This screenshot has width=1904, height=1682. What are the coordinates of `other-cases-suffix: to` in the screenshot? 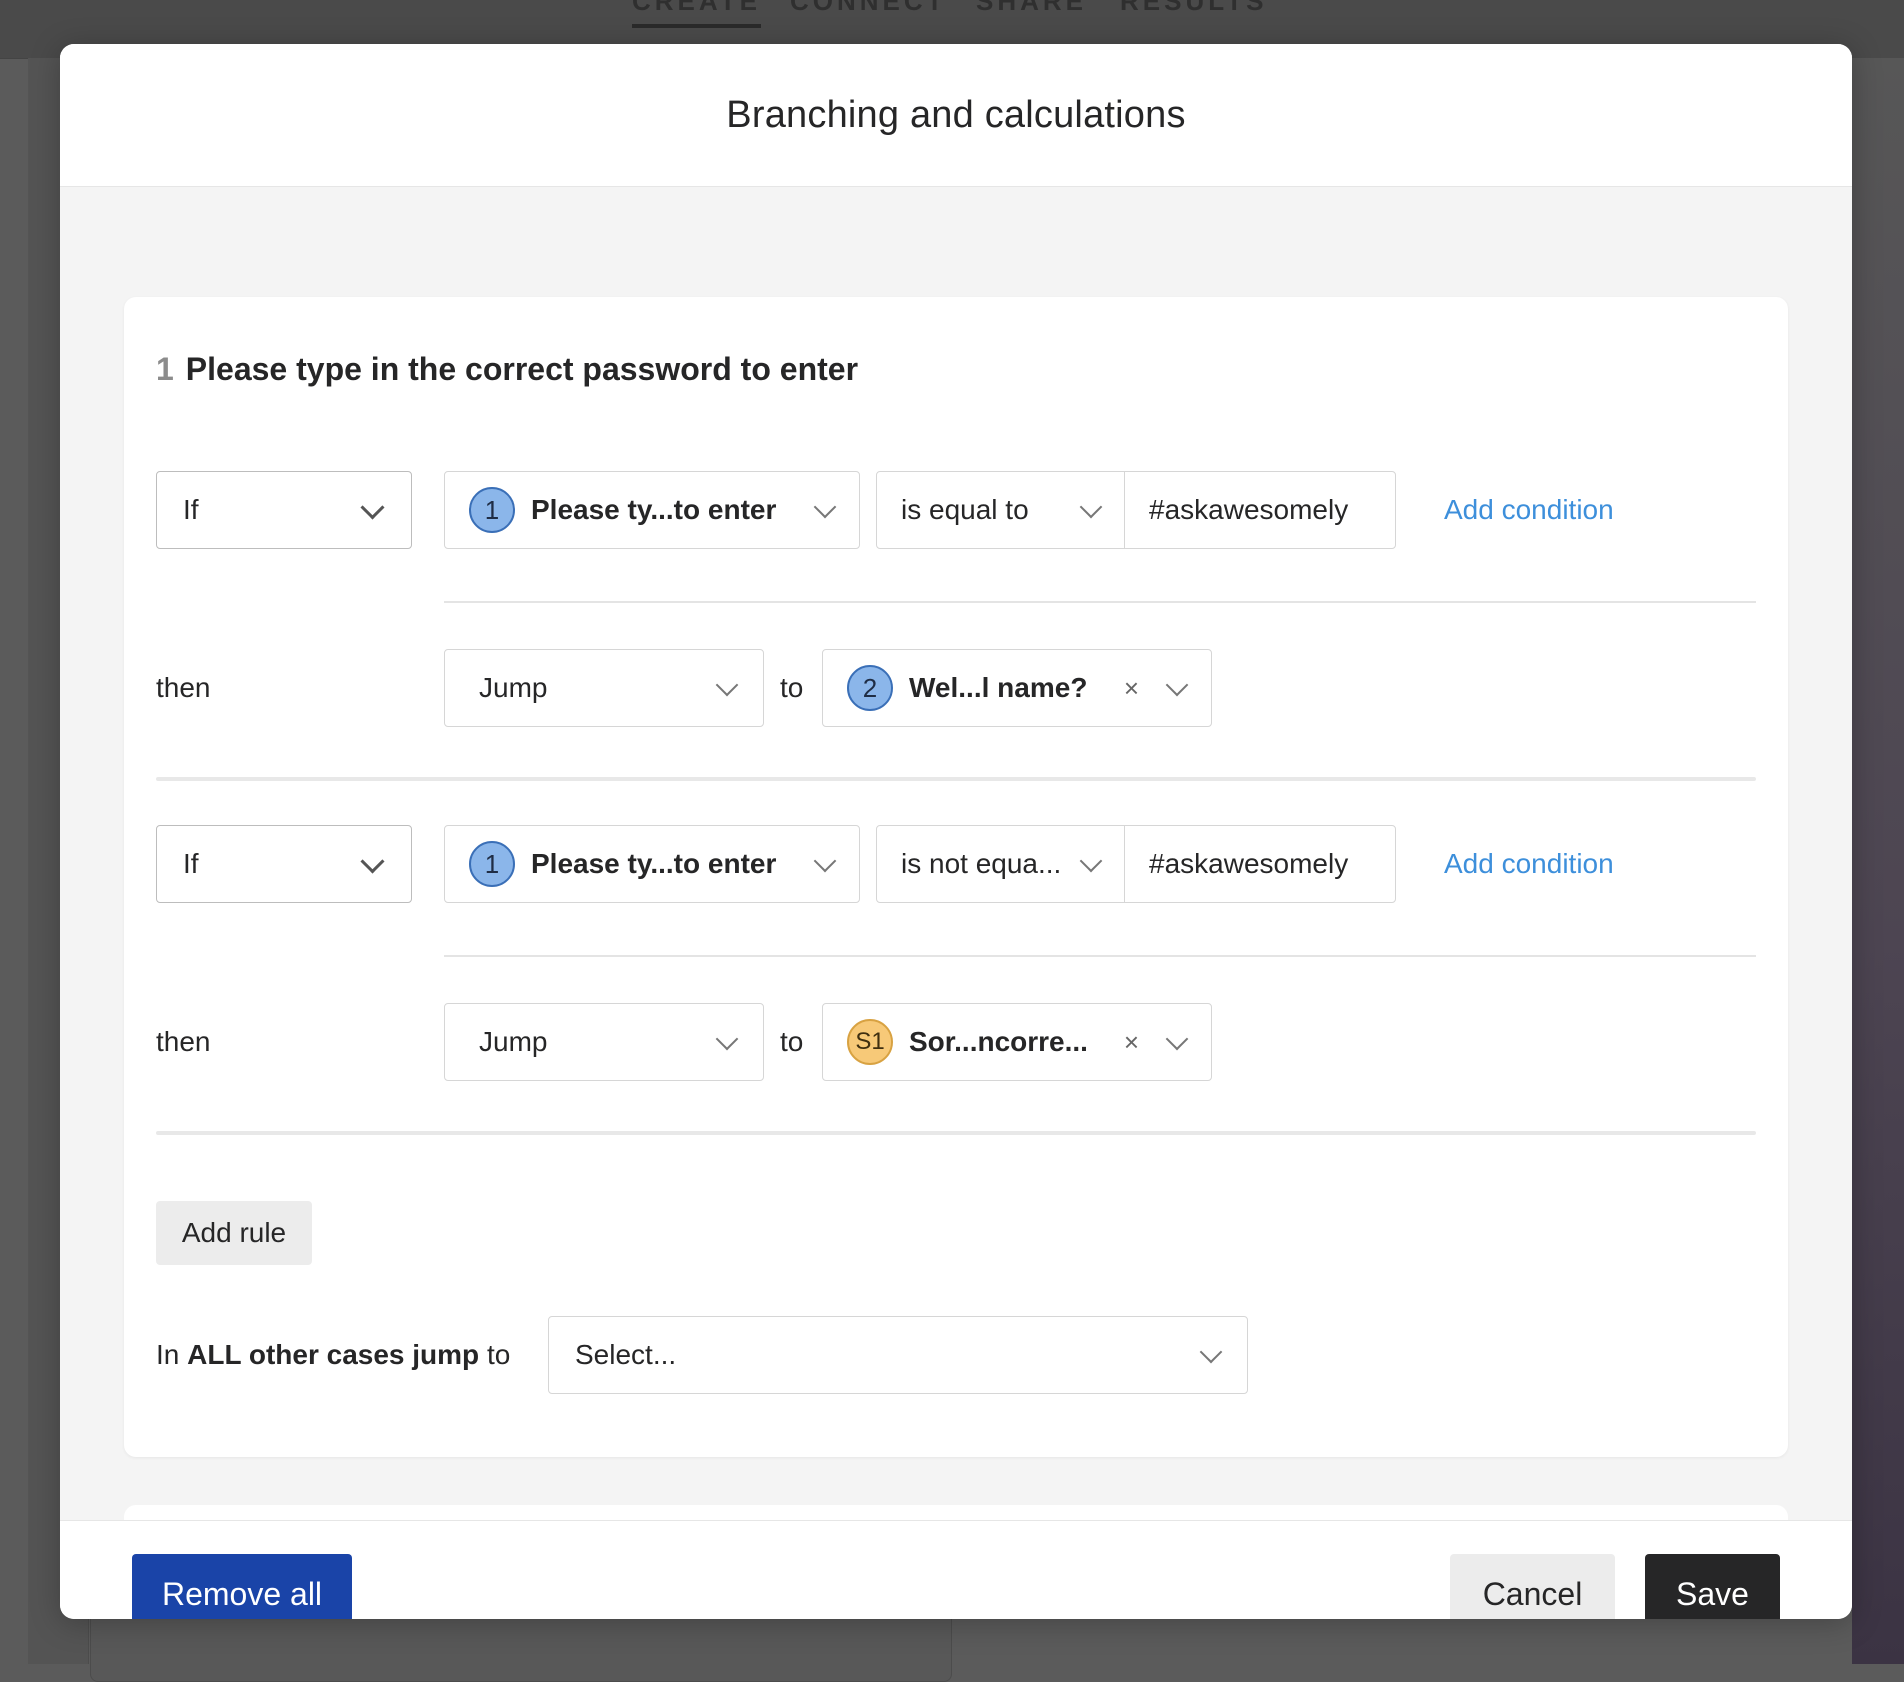 It's located at (498, 1354).